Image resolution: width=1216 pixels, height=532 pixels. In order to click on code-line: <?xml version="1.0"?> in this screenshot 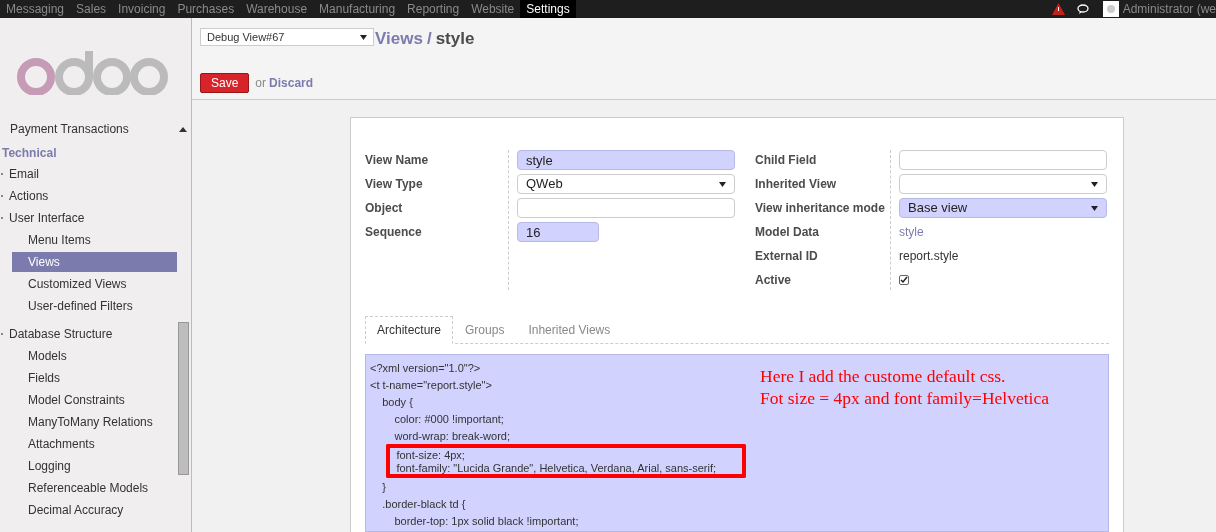, I will do `click(425, 367)`.